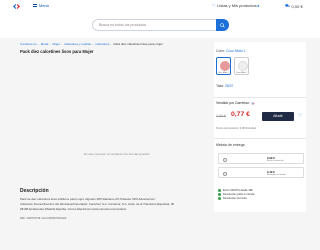 This screenshot has width=320, height=250. What do you see at coordinates (297, 6) in the screenshot?
I see `cart-total: 0,00 €` at bounding box center [297, 6].